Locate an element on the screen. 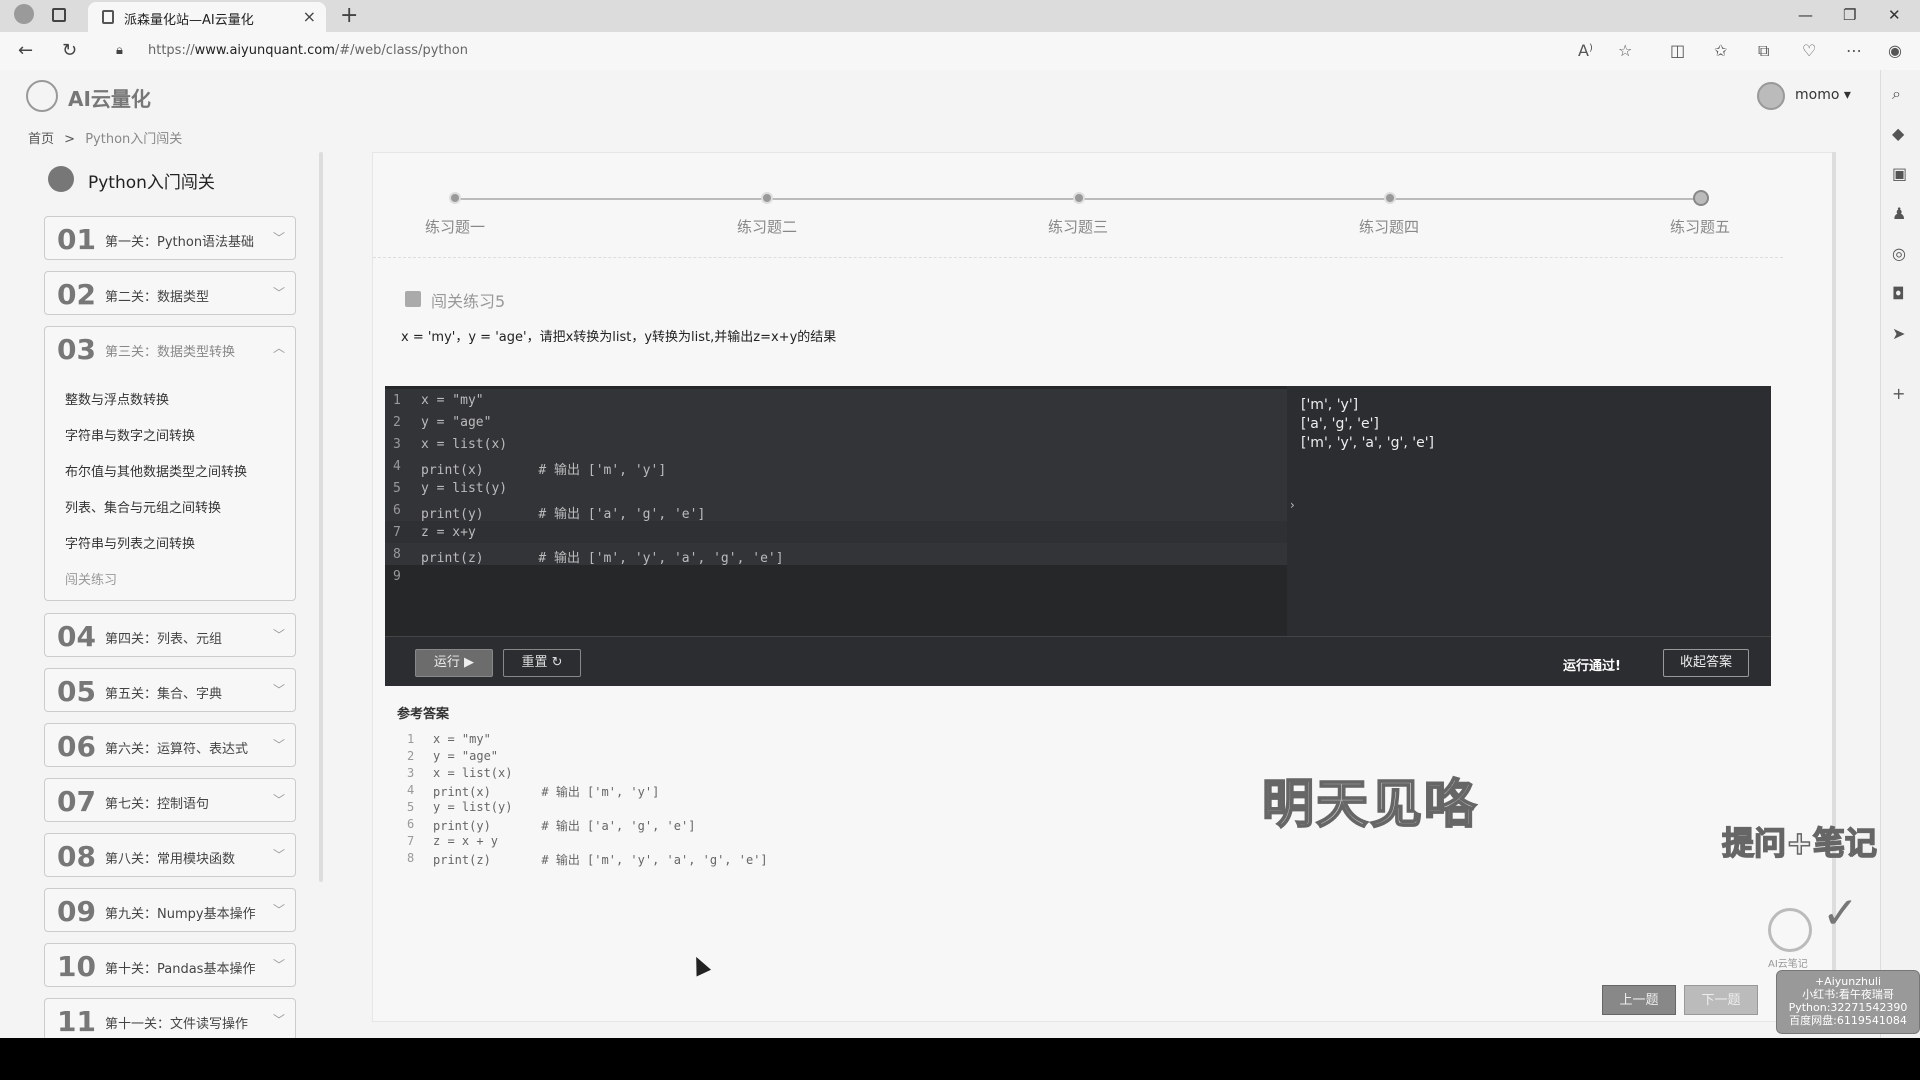  code-line: 2 y = "age" is located at coordinates (836, 422).